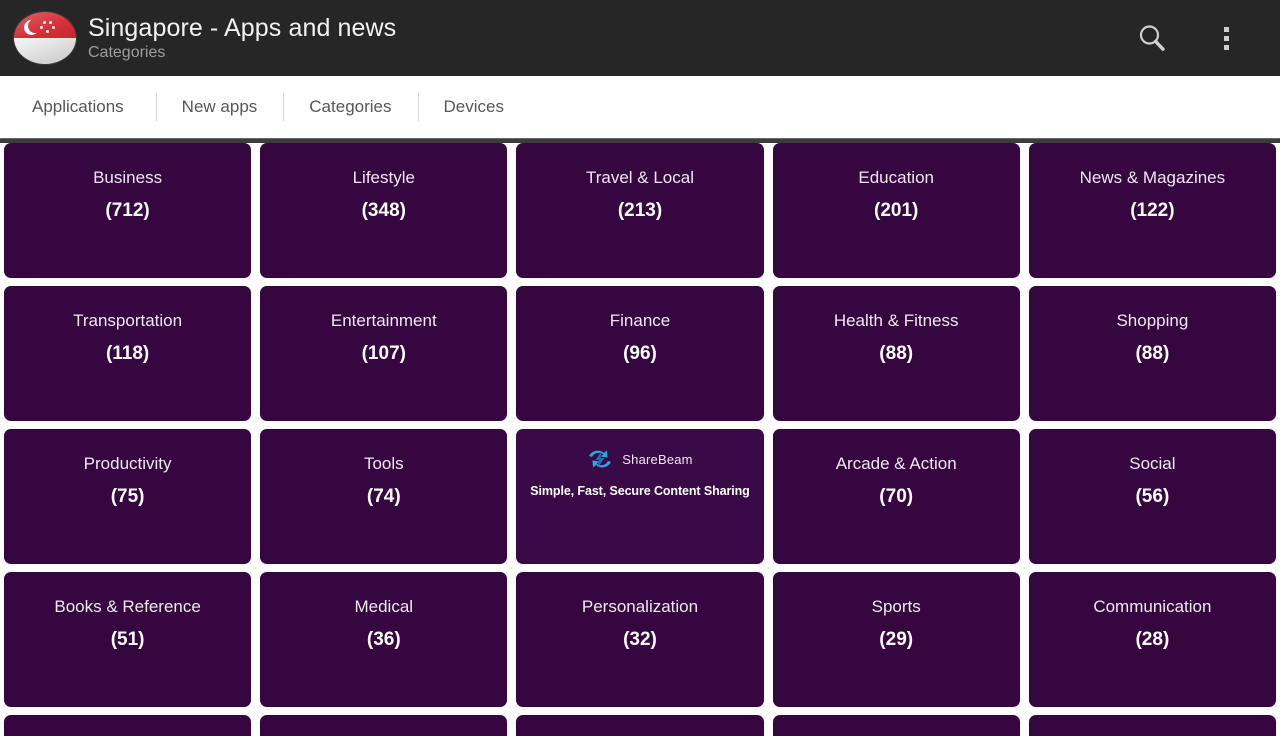  I want to click on overflow-menu-icon, so click(1226, 38).